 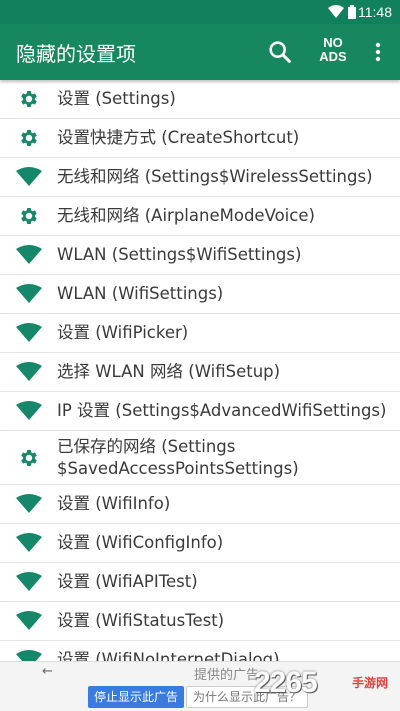 What do you see at coordinates (200, 582) in the screenshot?
I see `list-item: 设置 (WifiAPITest)` at bounding box center [200, 582].